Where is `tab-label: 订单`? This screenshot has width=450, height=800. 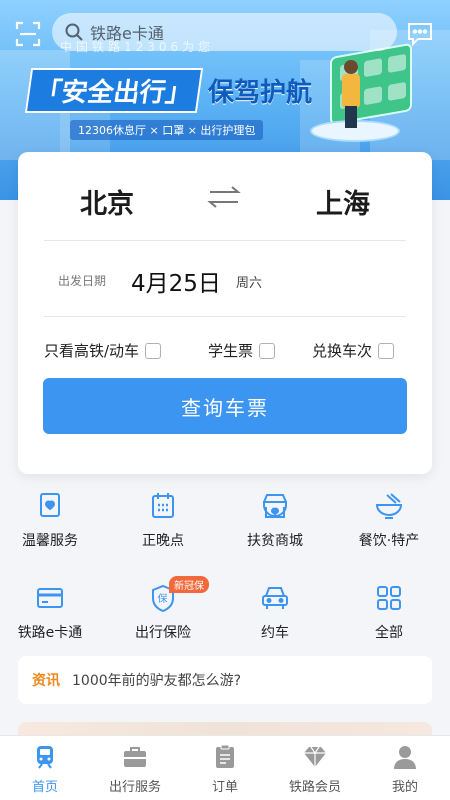
tab-label: 订单 is located at coordinates (224, 787).